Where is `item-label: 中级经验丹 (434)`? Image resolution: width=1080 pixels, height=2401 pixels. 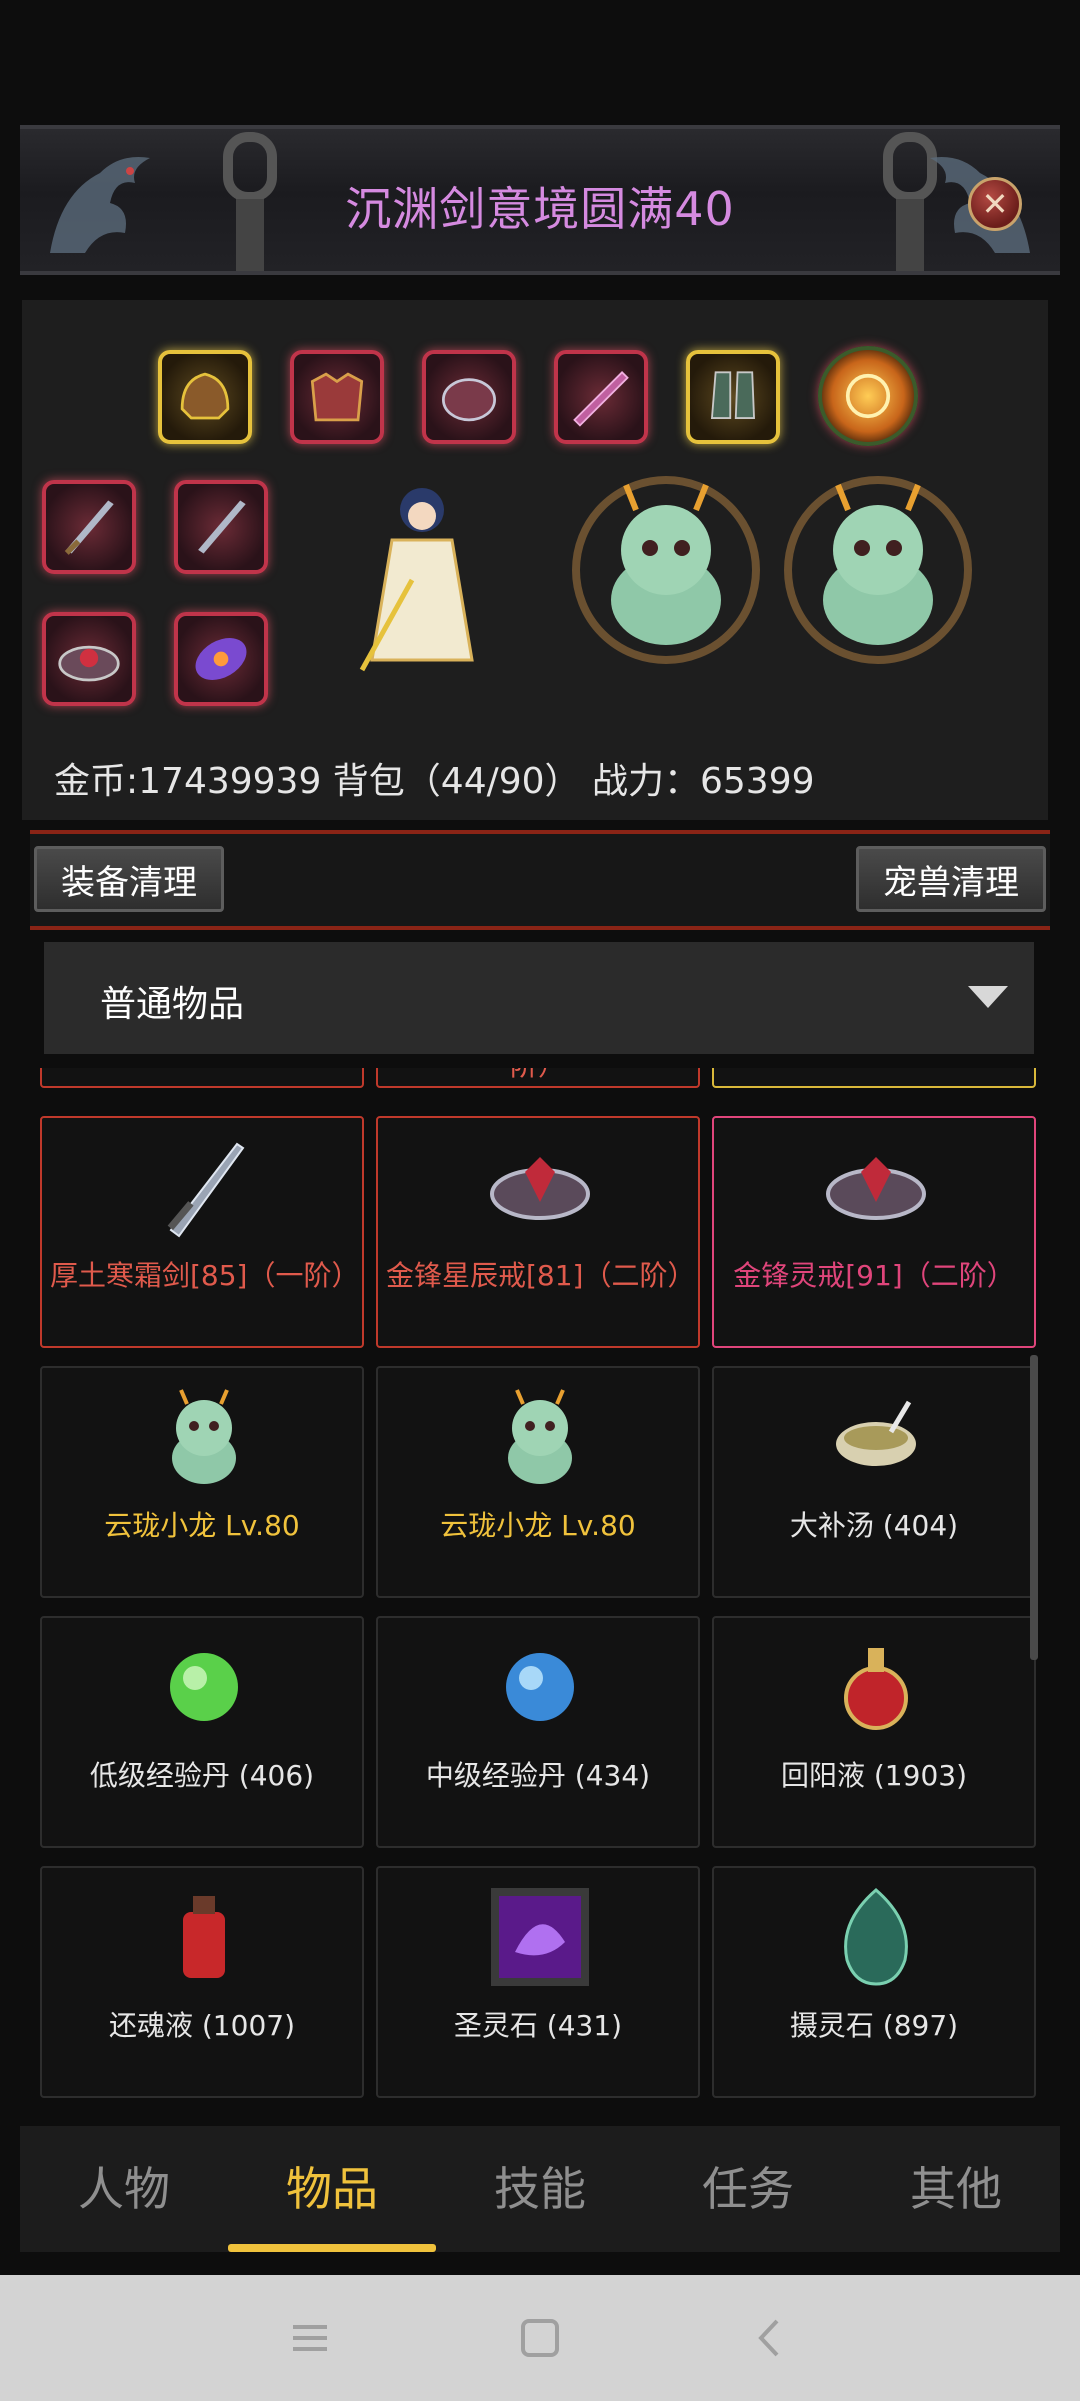
item-label: 中级经验丹 (434) is located at coordinates (538, 1775).